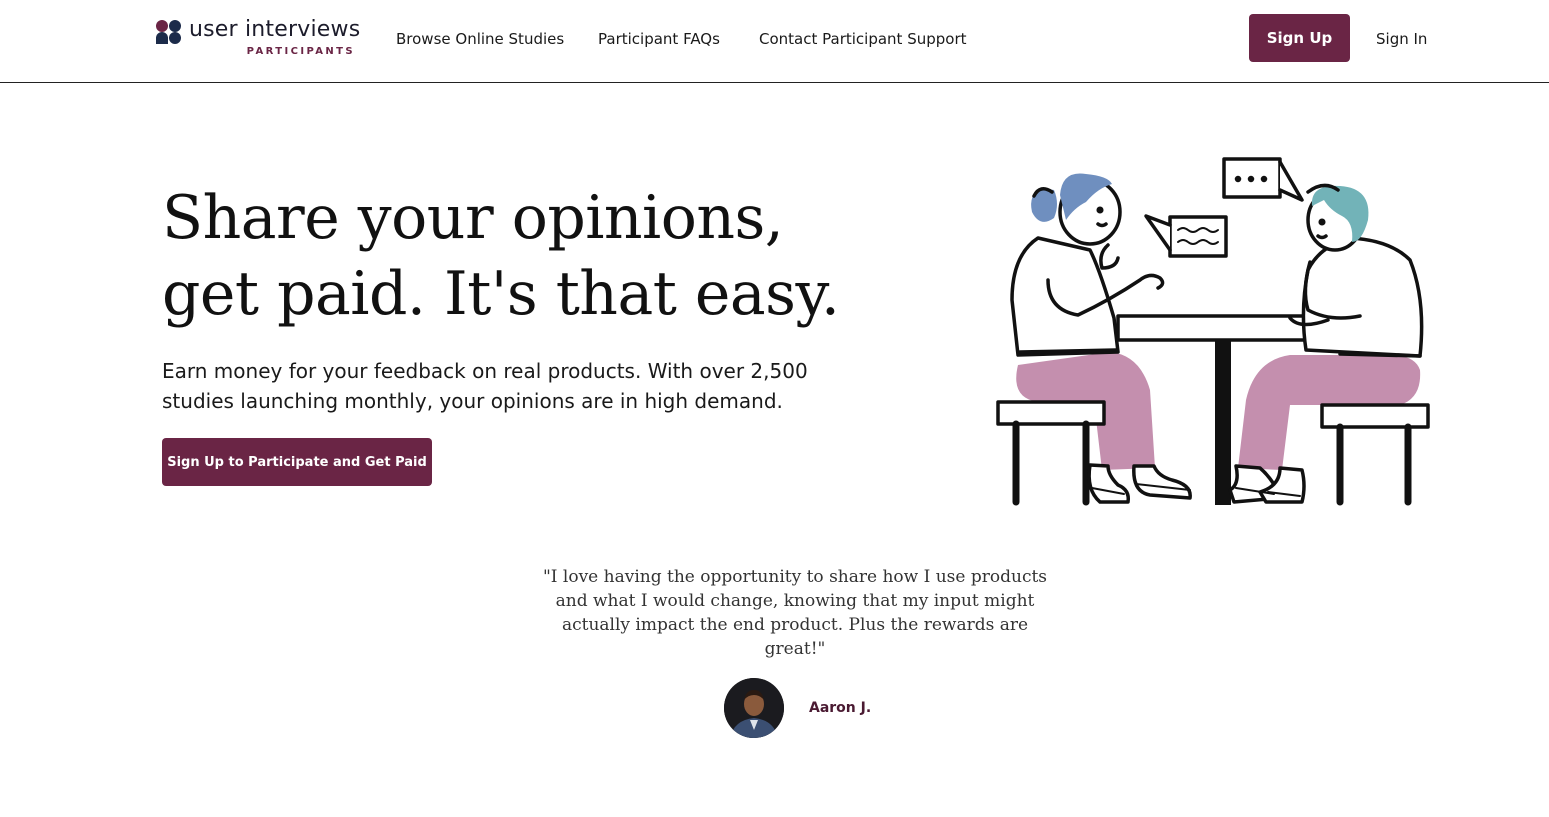 This screenshot has width=1549, height=817. Describe the element at coordinates (501, 294) in the screenshot. I see `hero-title-line-2: get paid. It's that easy.` at that location.